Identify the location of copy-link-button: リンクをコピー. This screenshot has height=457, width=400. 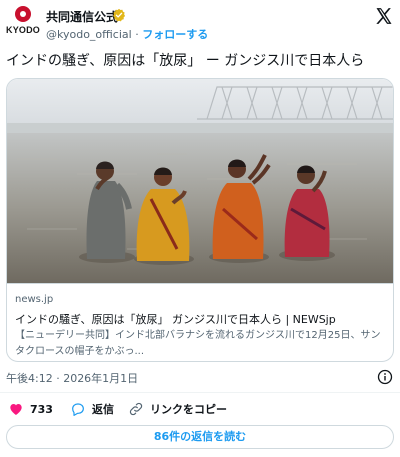
(177, 409).